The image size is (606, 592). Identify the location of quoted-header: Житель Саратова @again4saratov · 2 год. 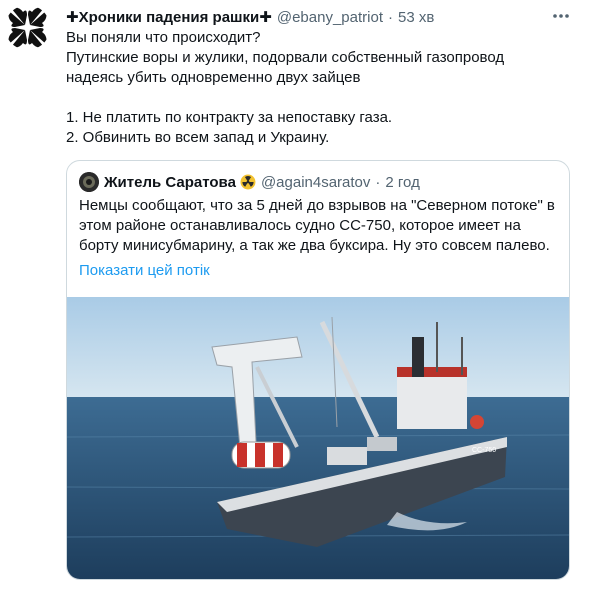
(249, 182).